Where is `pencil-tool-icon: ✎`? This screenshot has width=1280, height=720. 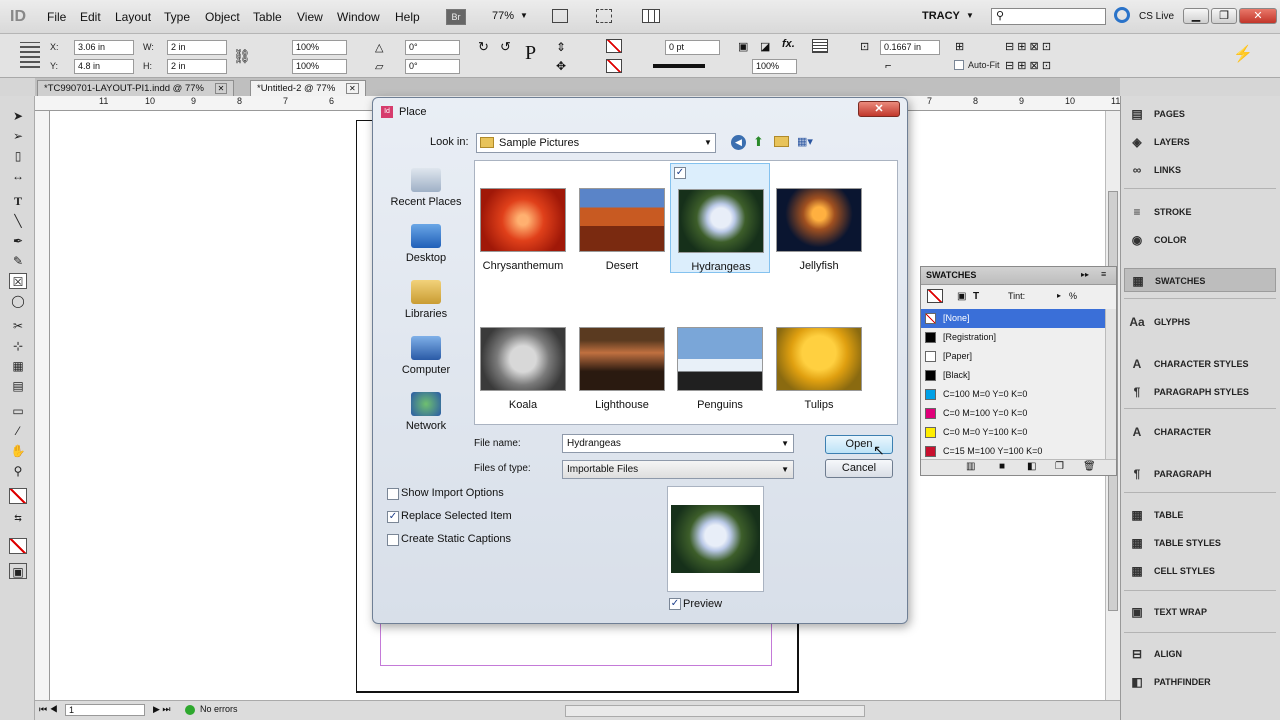
pencil-tool-icon: ✎ is located at coordinates (18, 261).